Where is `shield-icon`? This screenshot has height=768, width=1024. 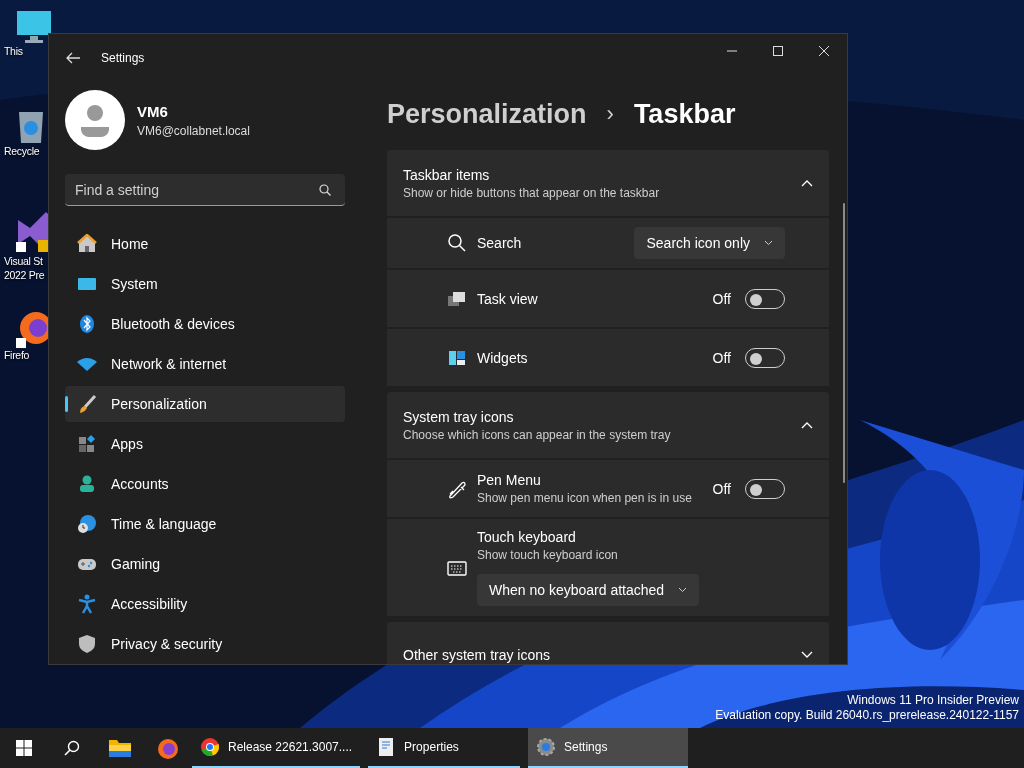 shield-icon is located at coordinates (87, 644).